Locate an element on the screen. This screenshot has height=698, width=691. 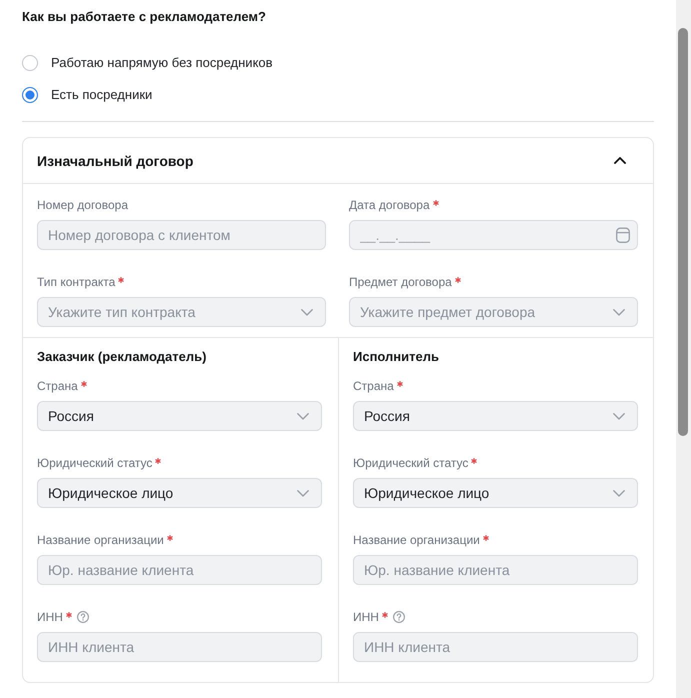
question-title: Как вы работаете с рекламодателем? is located at coordinates (144, 17).